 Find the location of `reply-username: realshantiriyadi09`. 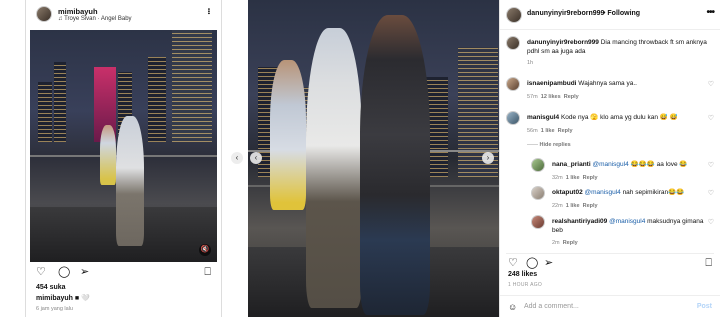

reply-username: realshantiriyadi09 is located at coordinates (579, 221).